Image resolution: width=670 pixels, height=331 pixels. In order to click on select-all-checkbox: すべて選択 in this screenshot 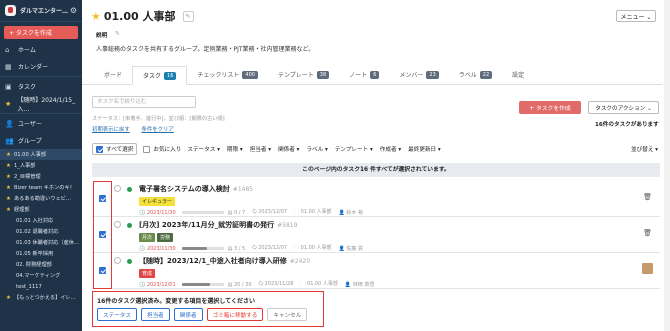, I will do `click(115, 149)`.